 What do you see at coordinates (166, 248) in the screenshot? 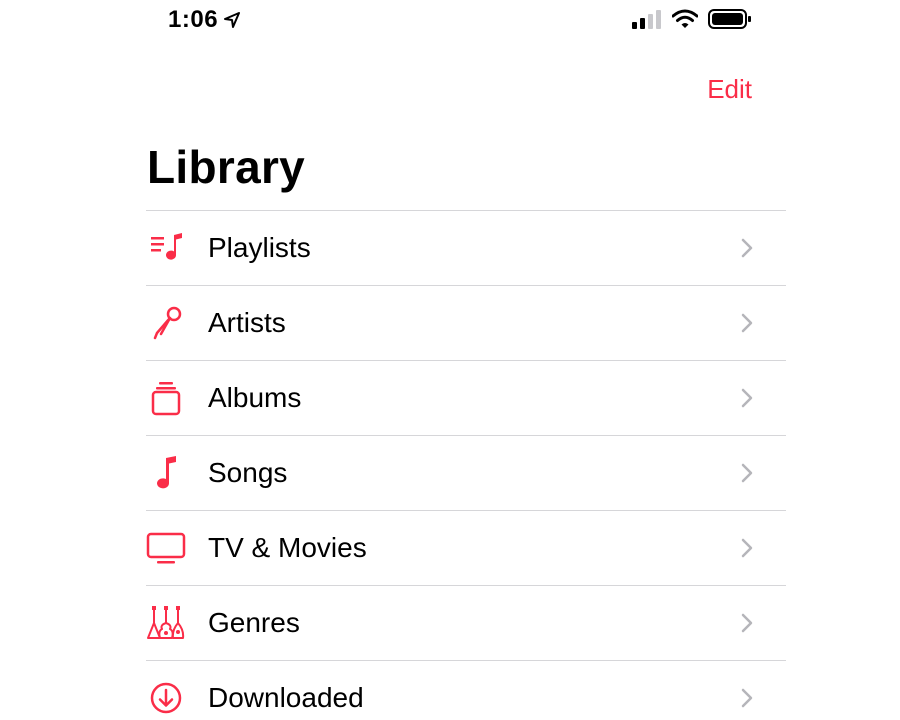
I see `playlist-icon` at bounding box center [166, 248].